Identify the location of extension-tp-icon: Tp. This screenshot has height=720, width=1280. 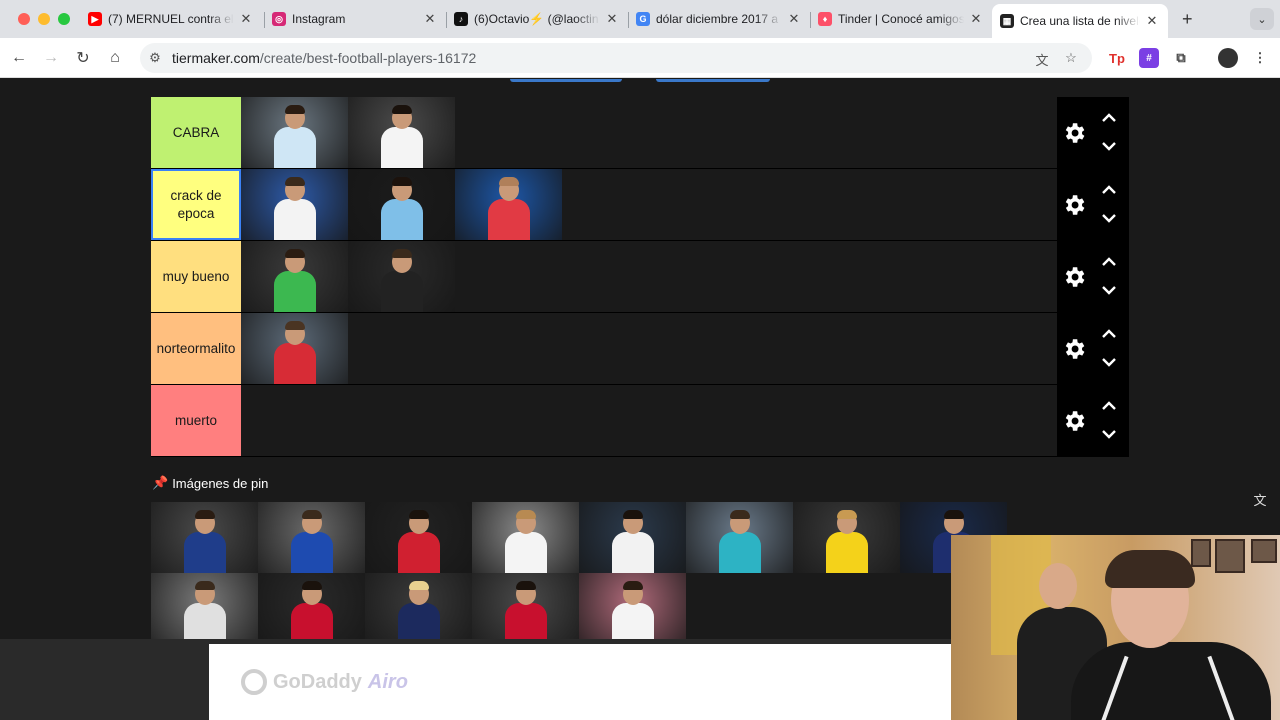
(1117, 58).